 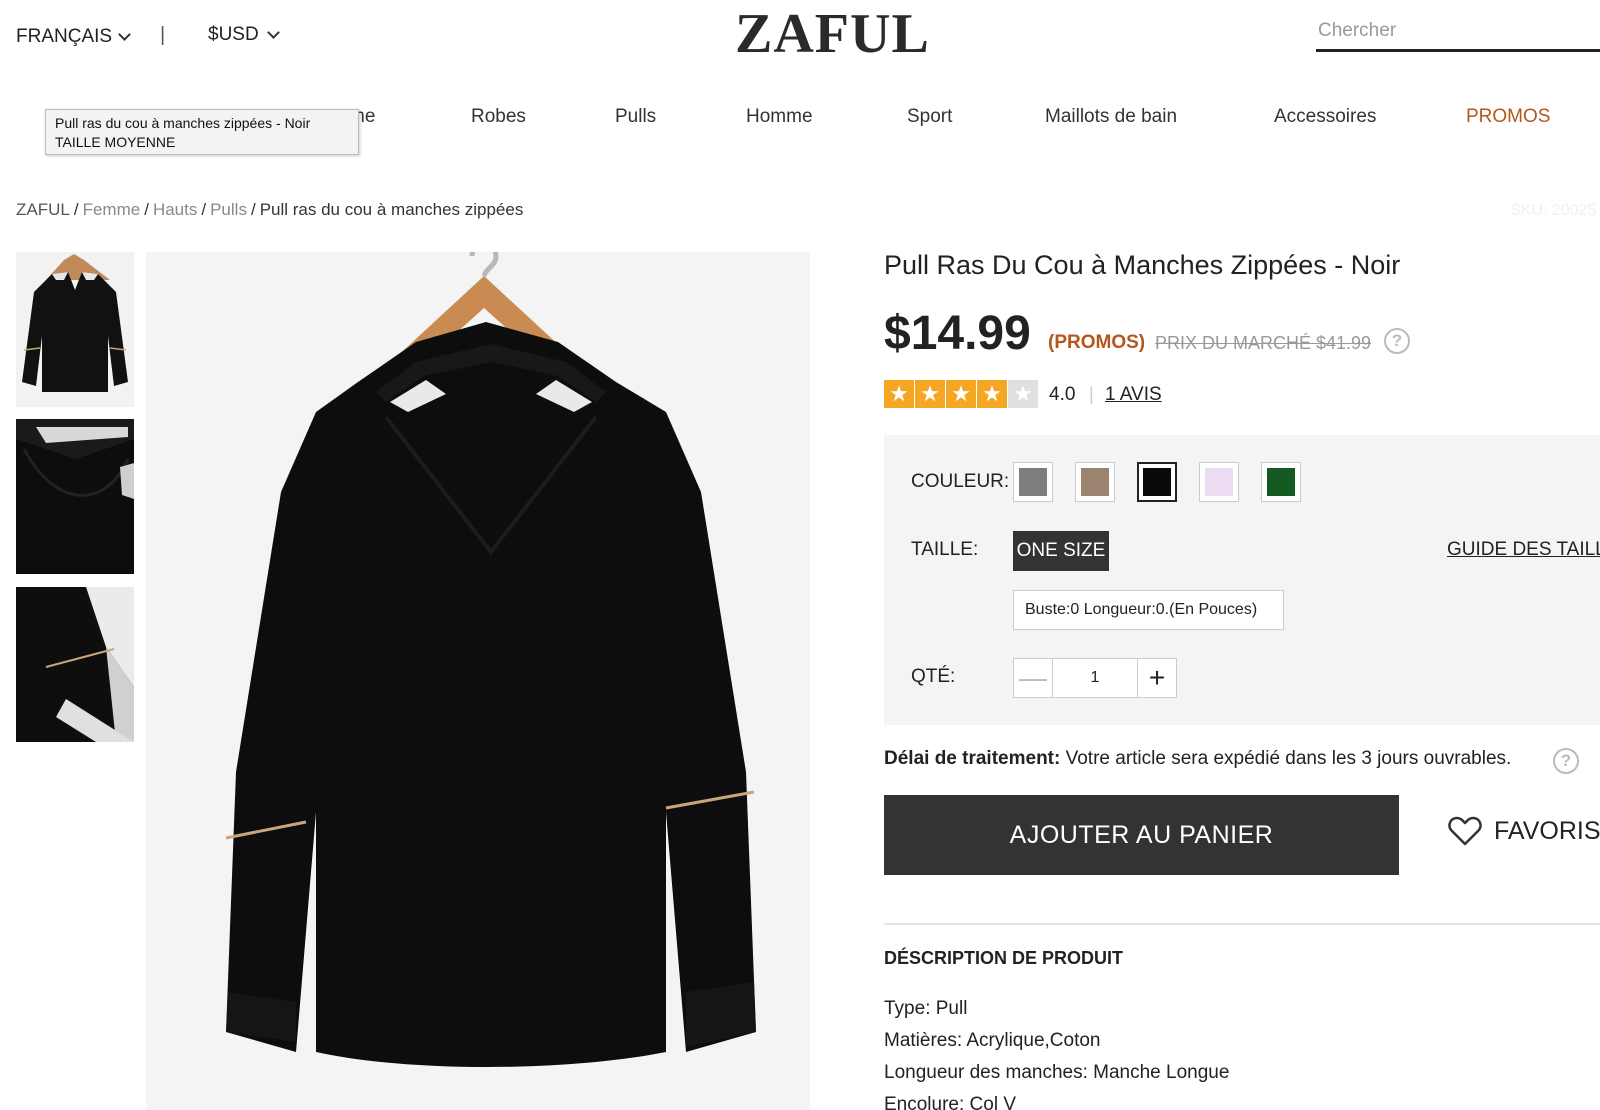 What do you see at coordinates (175, 209) in the screenshot?
I see `breadcrumb-item: Hauts` at bounding box center [175, 209].